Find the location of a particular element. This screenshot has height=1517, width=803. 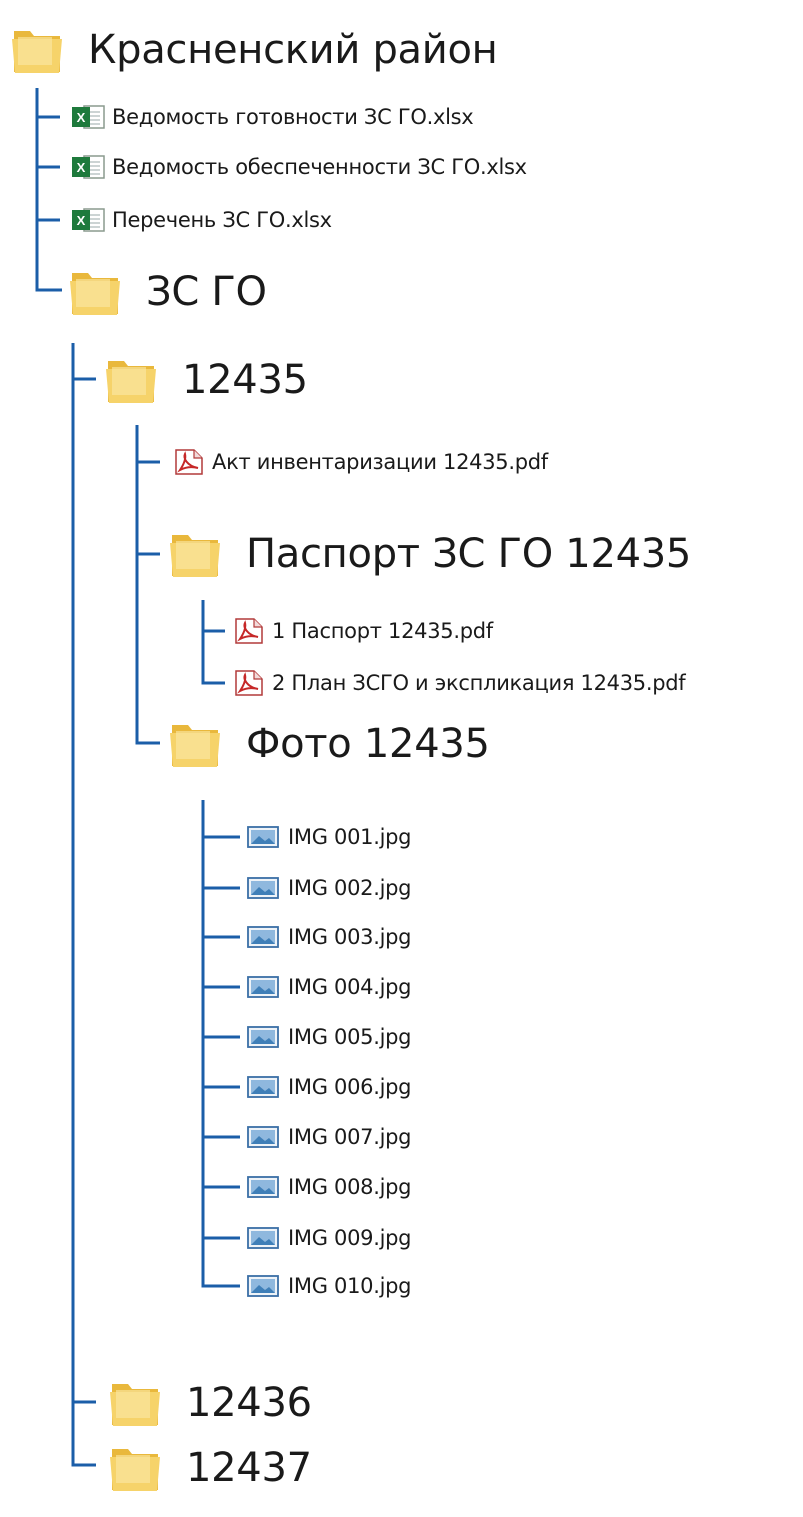

tree-node-label: IMG 001.jpg is located at coordinates (350, 837).